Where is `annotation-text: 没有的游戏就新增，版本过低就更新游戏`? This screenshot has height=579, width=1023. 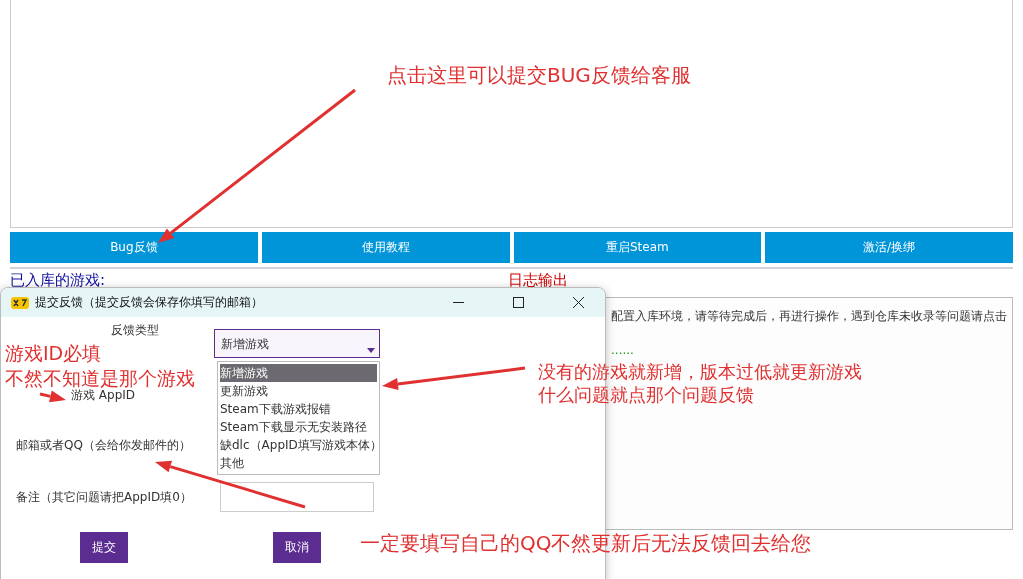 annotation-text: 没有的游戏就新增，版本过低就更新游戏 is located at coordinates (700, 372).